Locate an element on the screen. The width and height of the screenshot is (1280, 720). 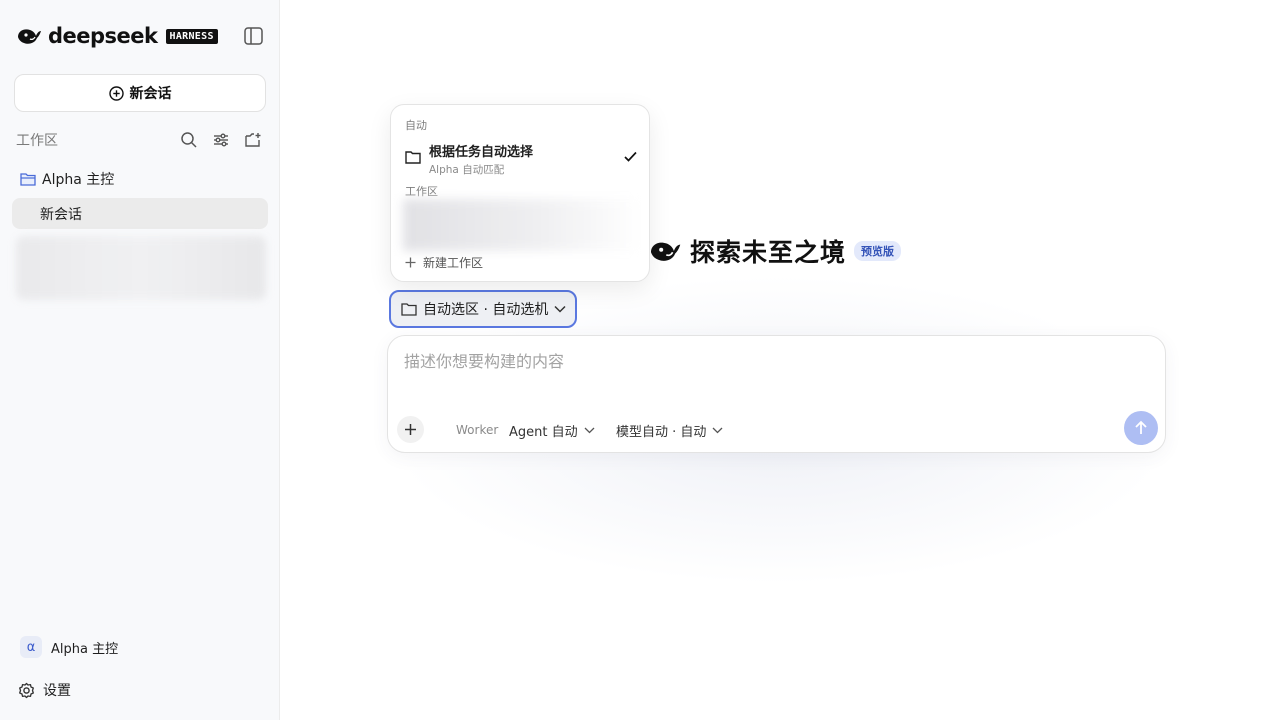
folder-label: Alpha 主控 is located at coordinates (78, 180).